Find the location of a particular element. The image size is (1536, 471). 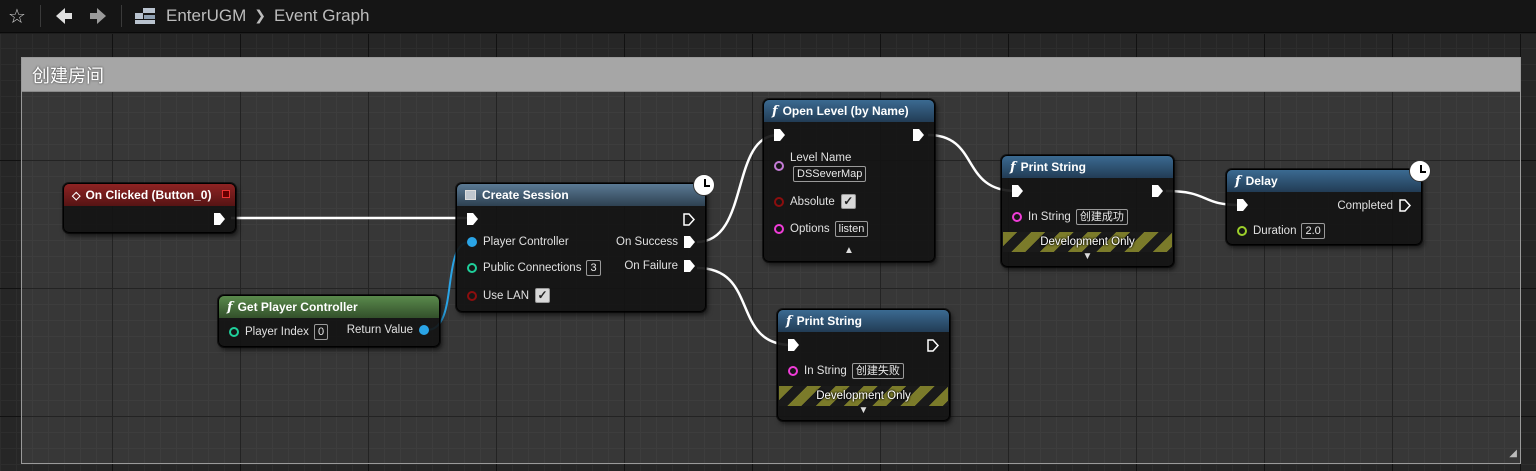

node-header: ◇ On Clicked (Button_0) is located at coordinates (149, 195).